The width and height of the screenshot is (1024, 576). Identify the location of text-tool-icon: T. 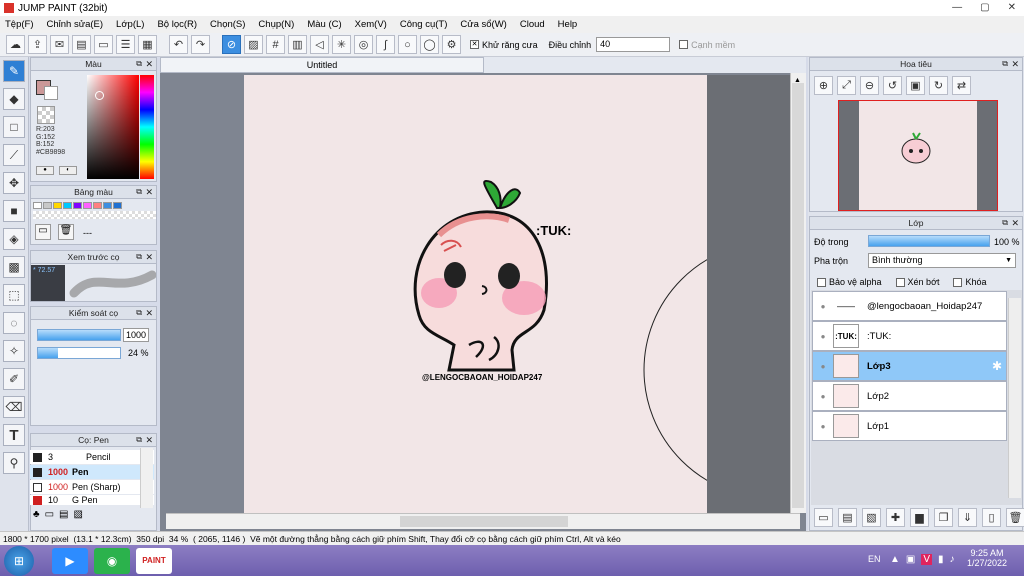
(14, 435).